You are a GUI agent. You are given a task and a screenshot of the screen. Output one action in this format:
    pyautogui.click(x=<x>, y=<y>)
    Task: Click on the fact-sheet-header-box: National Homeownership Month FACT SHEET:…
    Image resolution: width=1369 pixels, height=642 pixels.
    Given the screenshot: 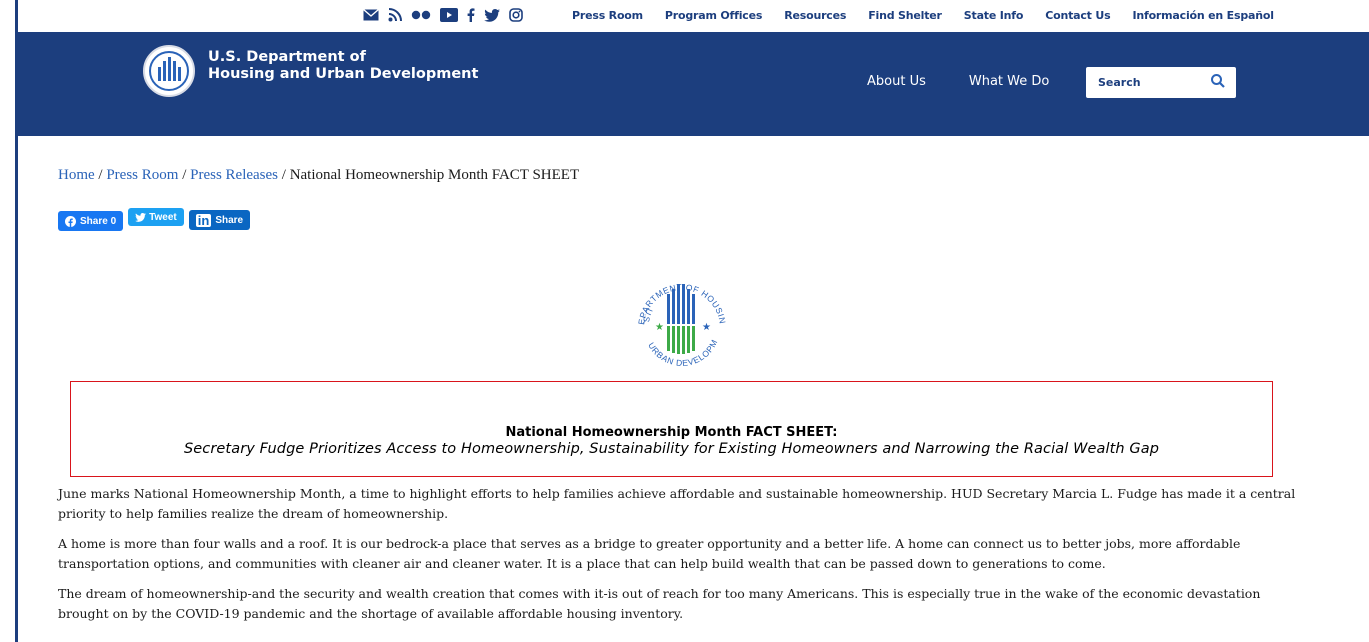 What is the action you would take?
    pyautogui.click(x=671, y=429)
    